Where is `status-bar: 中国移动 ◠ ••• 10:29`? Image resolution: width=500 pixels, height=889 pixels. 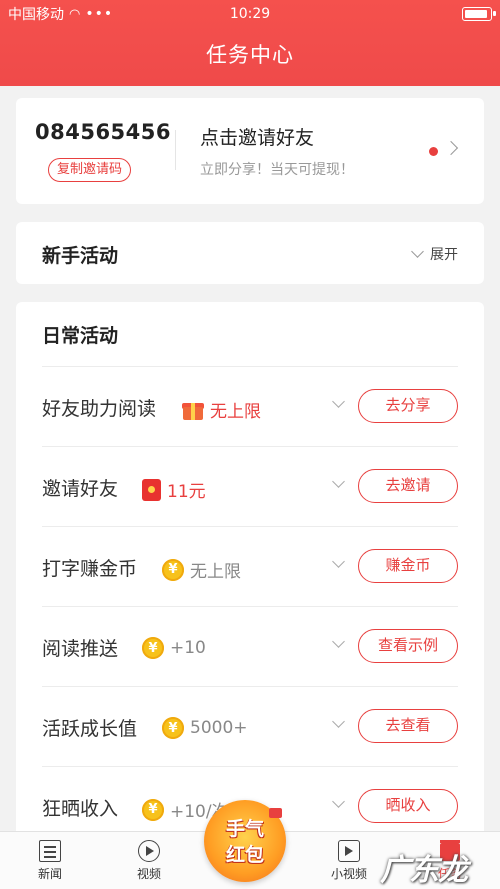 status-bar: 中国移动 ◠ ••• 10:29 is located at coordinates (250, 14).